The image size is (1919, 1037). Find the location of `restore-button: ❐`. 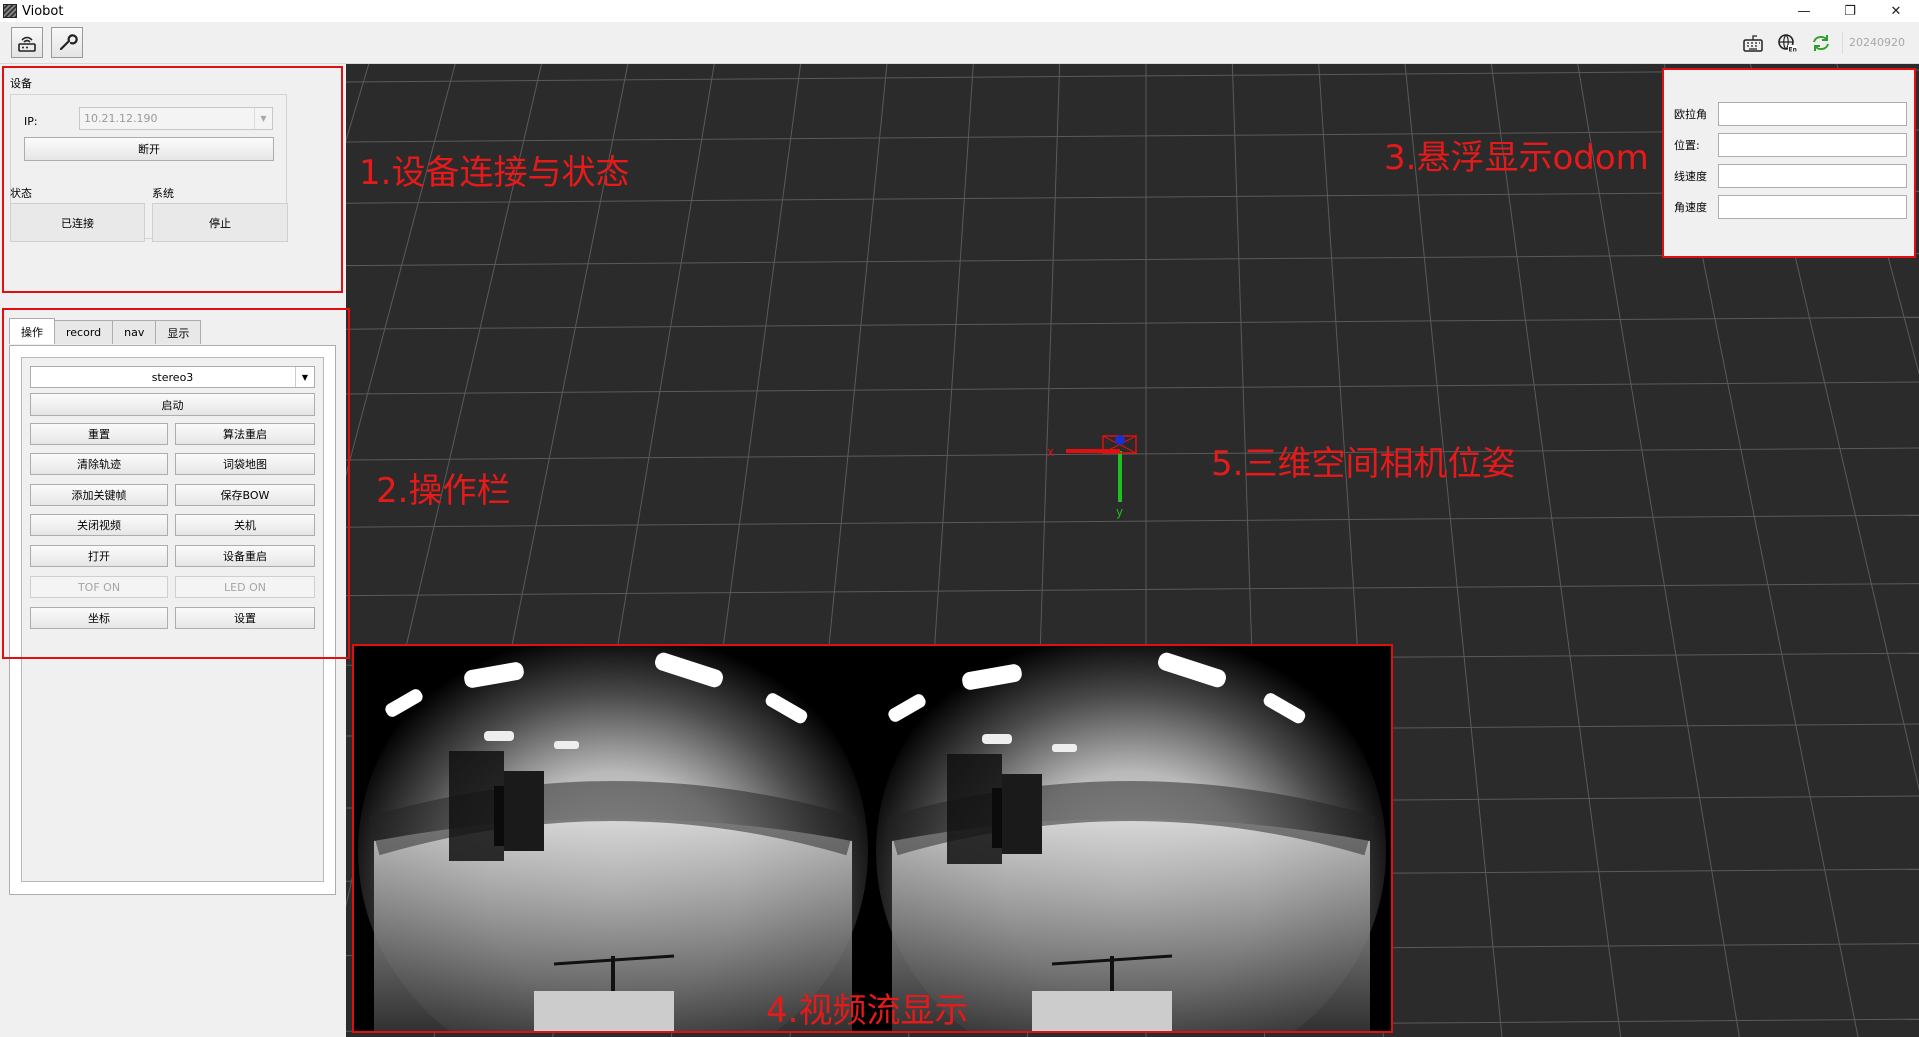

restore-button: ❐ is located at coordinates (1850, 11).